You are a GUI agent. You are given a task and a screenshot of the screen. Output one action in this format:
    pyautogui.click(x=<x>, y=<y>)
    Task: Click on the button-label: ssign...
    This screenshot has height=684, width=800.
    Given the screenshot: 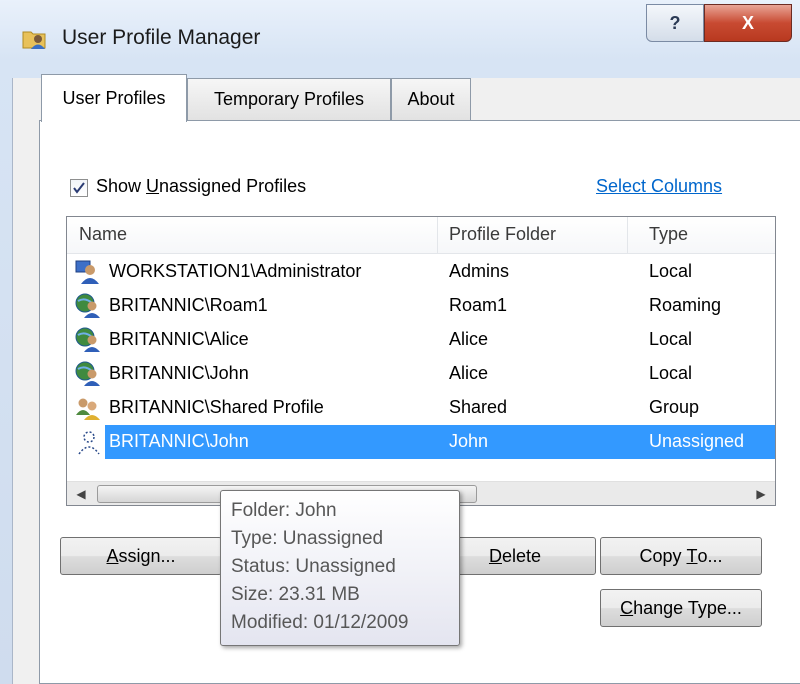 What is the action you would take?
    pyautogui.click(x=147, y=555)
    